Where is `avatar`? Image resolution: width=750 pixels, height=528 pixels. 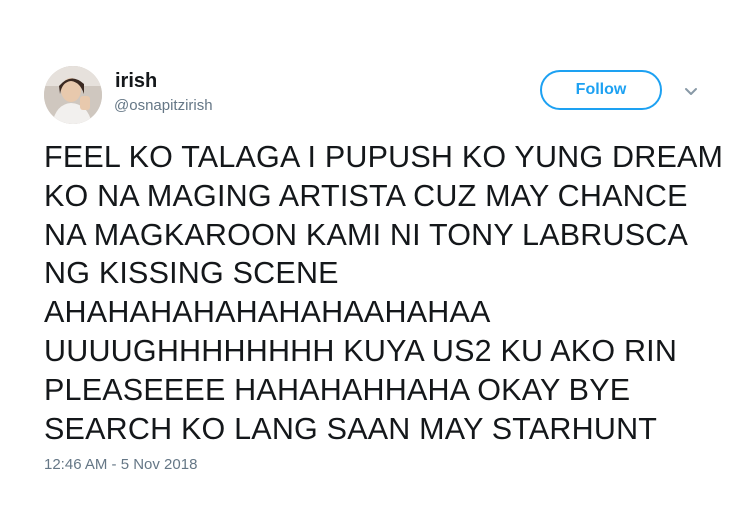 avatar is located at coordinates (73, 95).